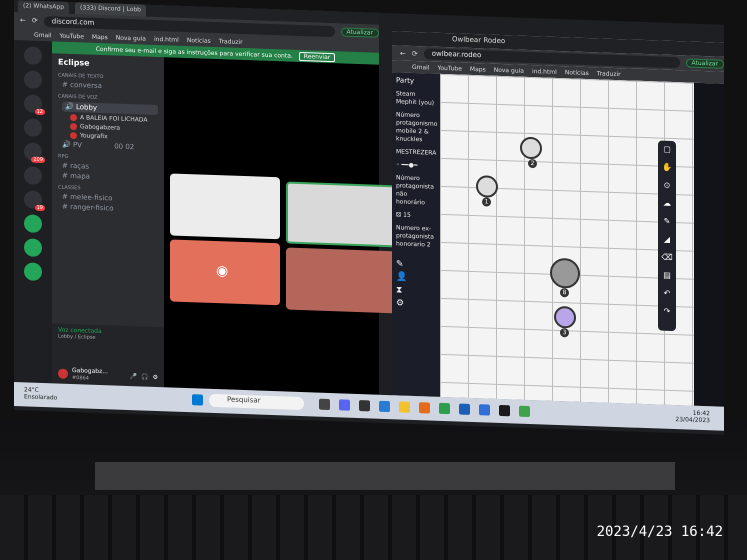 This screenshot has height=560, width=747. I want to click on add-user-icon: 👤, so click(416, 277).